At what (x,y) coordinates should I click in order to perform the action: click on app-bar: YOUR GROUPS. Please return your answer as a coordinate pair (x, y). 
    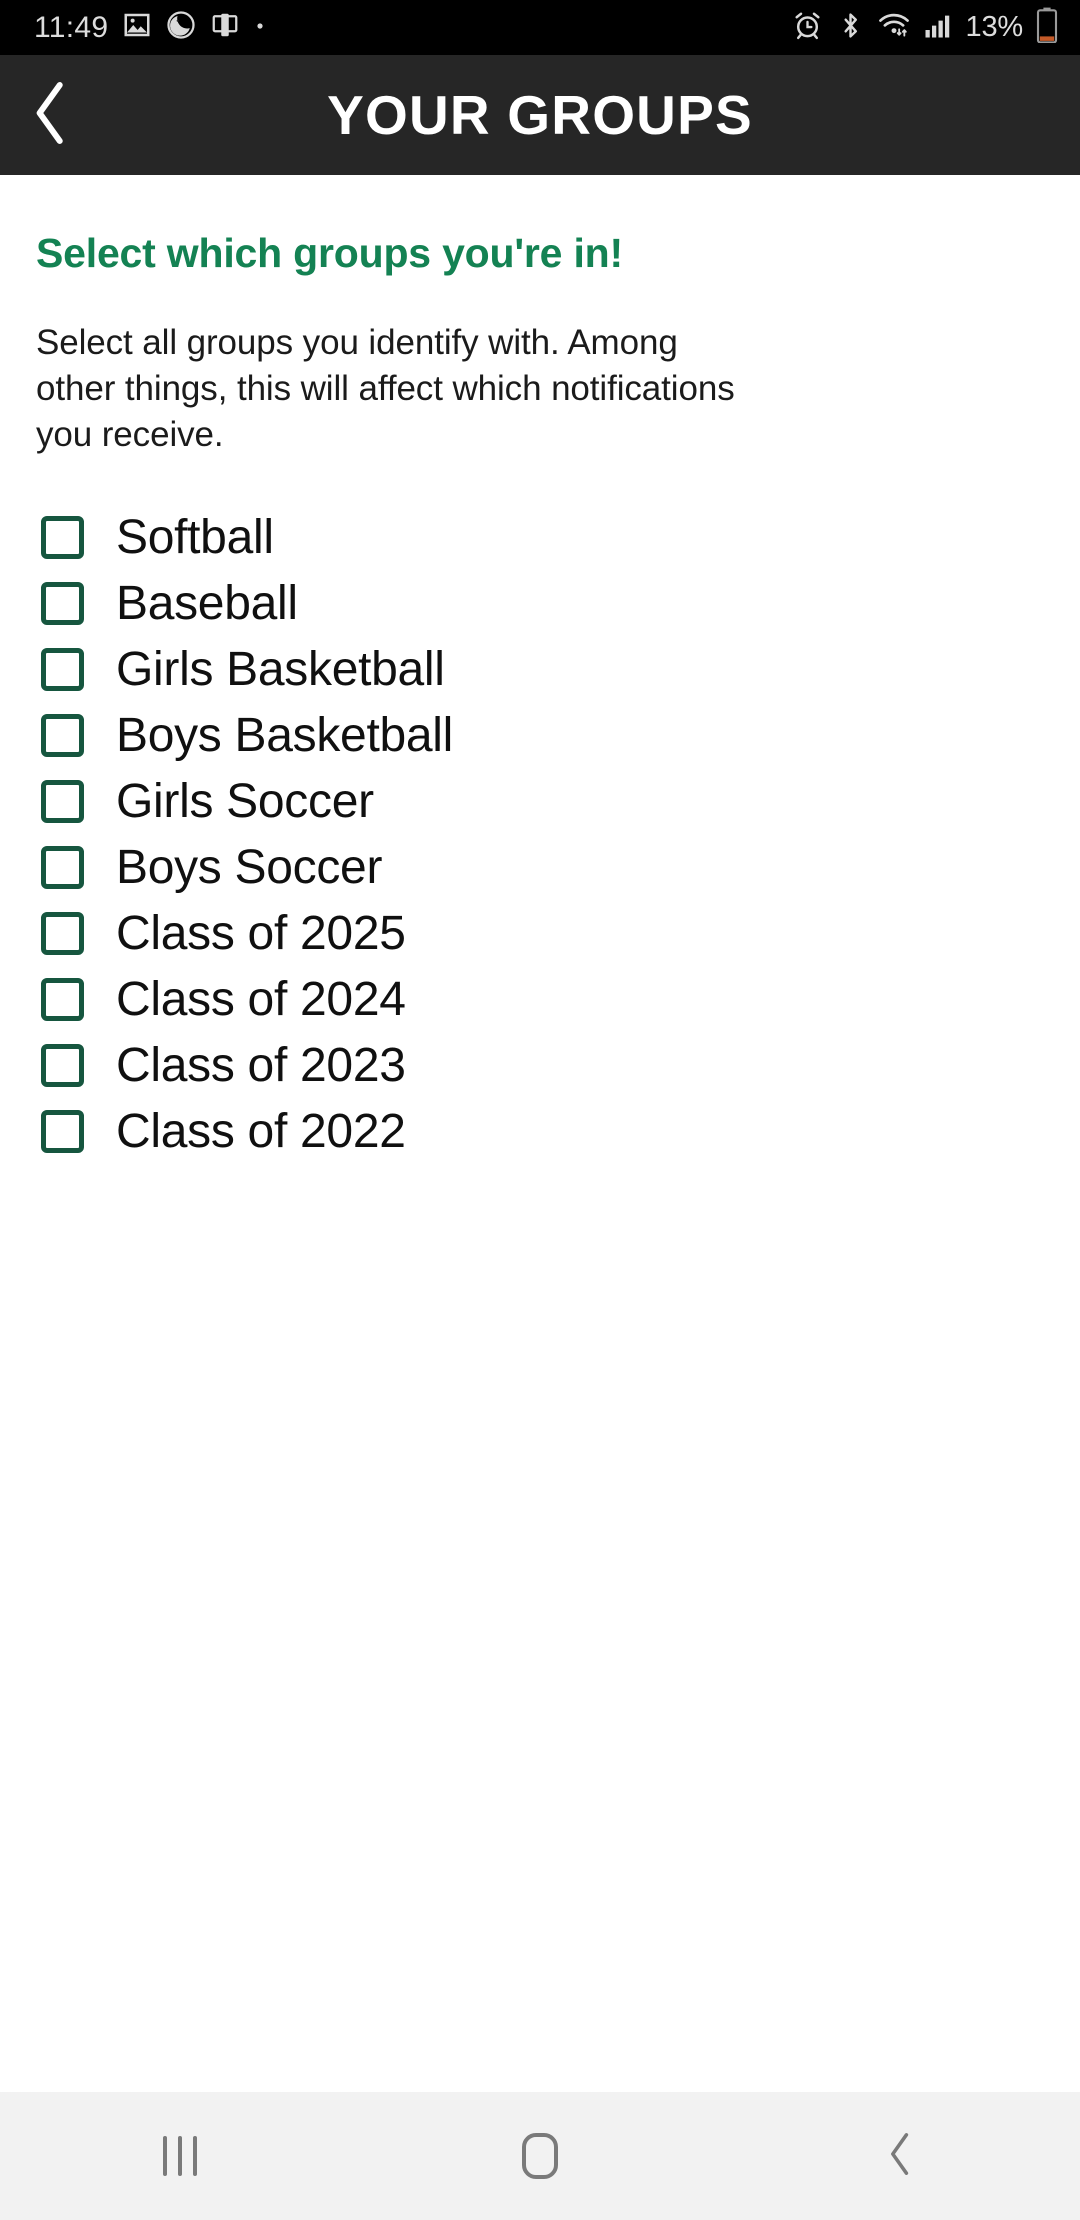
    Looking at the image, I should click on (540, 115).